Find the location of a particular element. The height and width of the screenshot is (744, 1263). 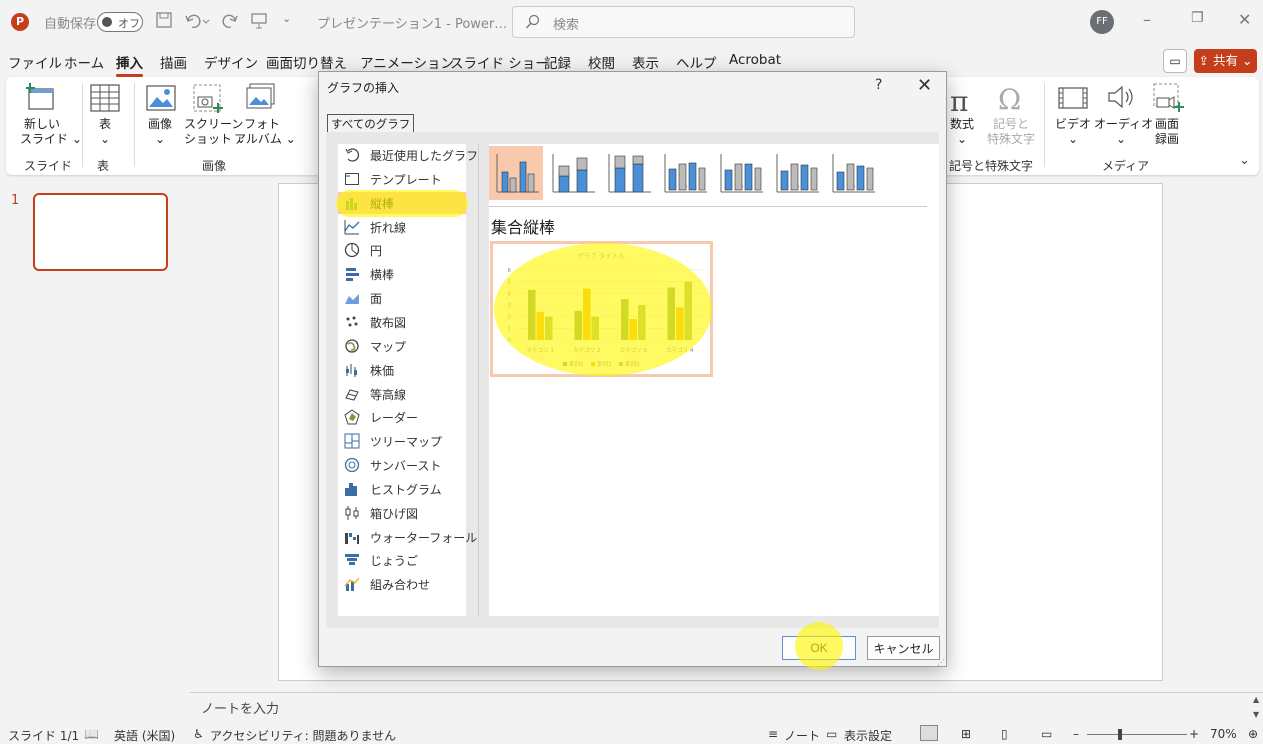

chart-type-item: 折れ線 is located at coordinates (402, 227).